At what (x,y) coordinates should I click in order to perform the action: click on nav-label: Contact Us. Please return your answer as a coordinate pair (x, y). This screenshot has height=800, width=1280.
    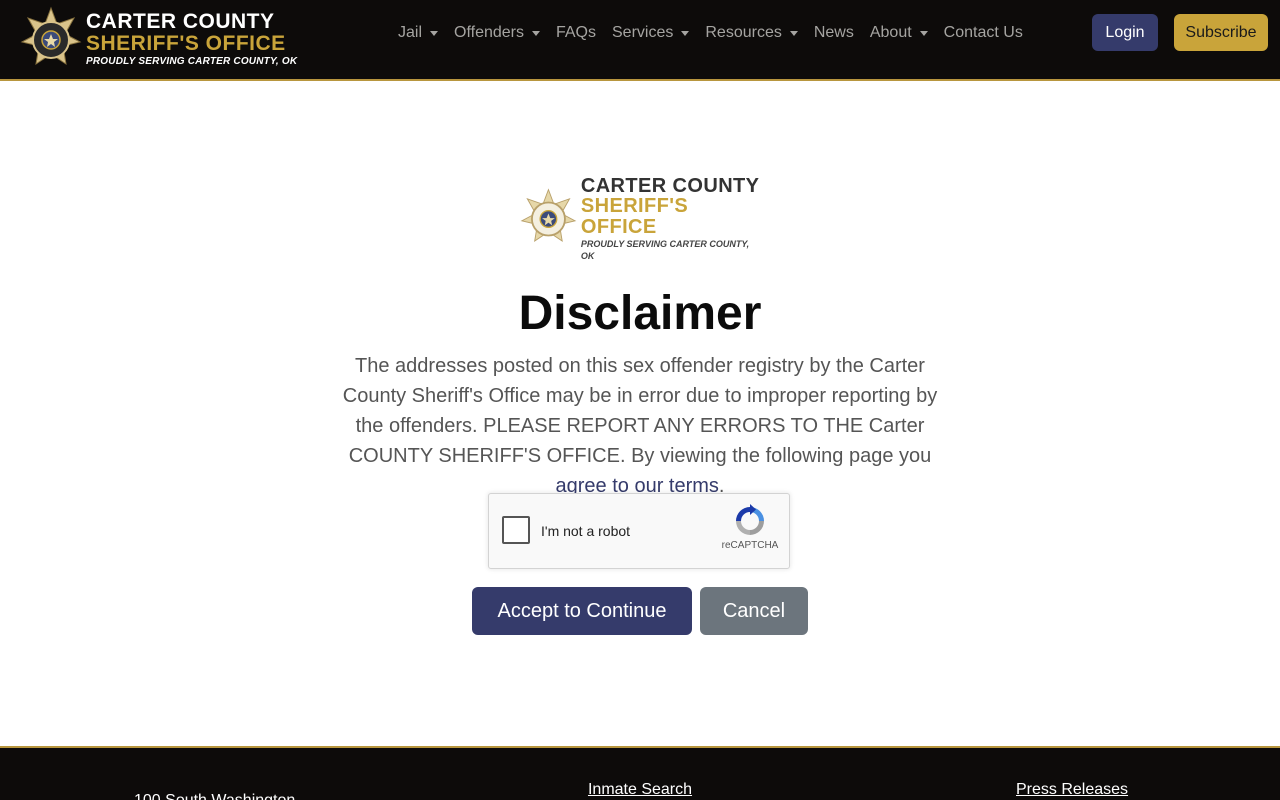
    Looking at the image, I should click on (983, 32).